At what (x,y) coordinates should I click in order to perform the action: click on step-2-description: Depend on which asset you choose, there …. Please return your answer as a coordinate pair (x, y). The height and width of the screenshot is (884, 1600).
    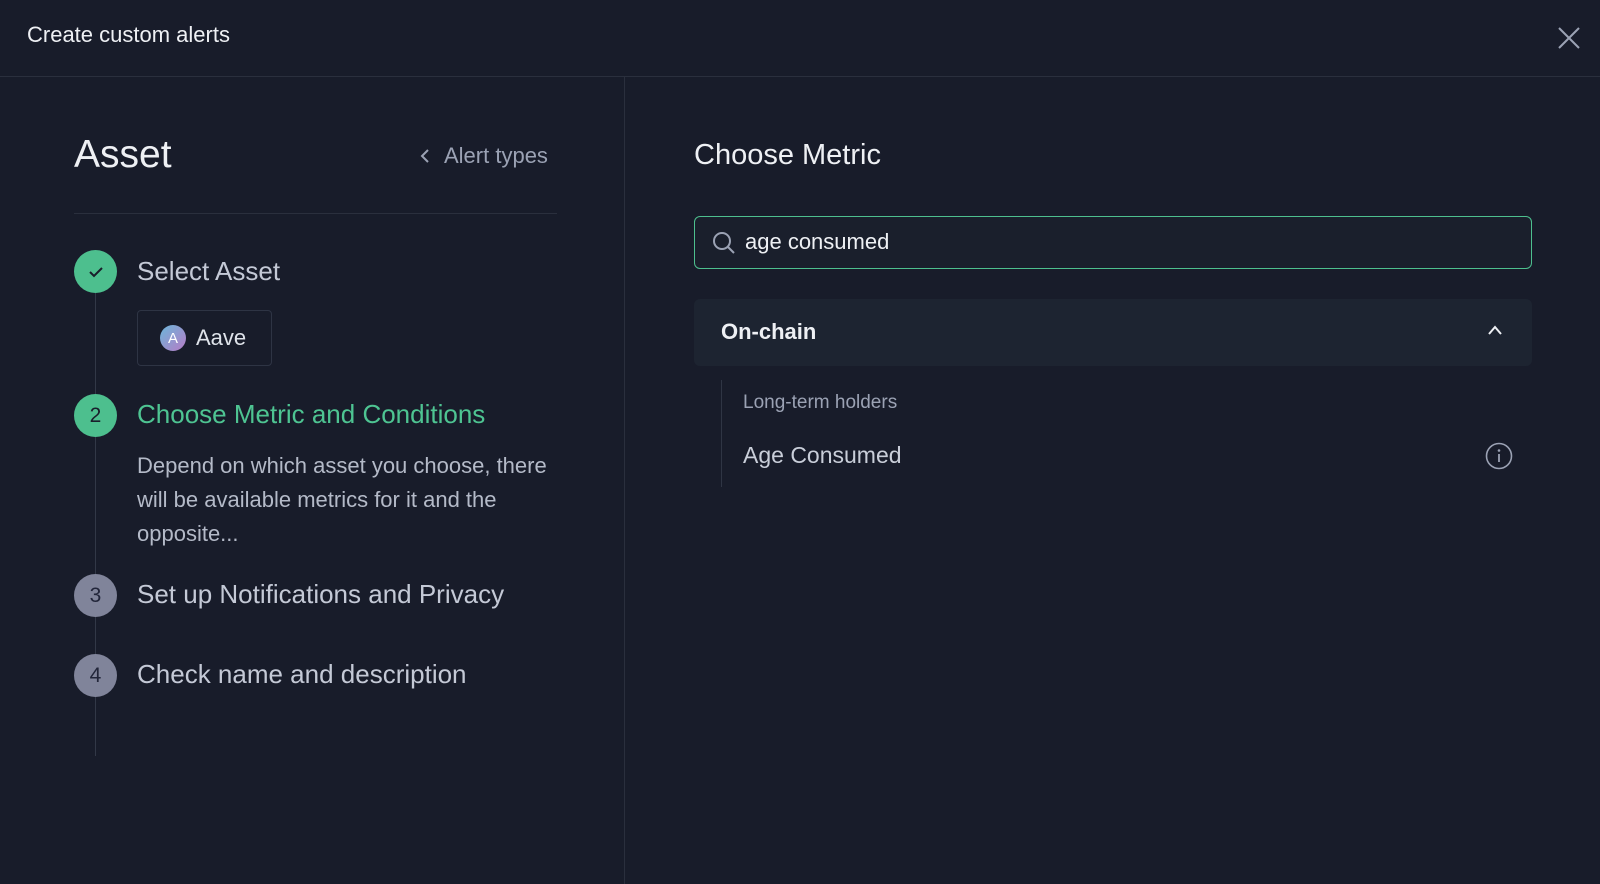
    Looking at the image, I should click on (342, 499).